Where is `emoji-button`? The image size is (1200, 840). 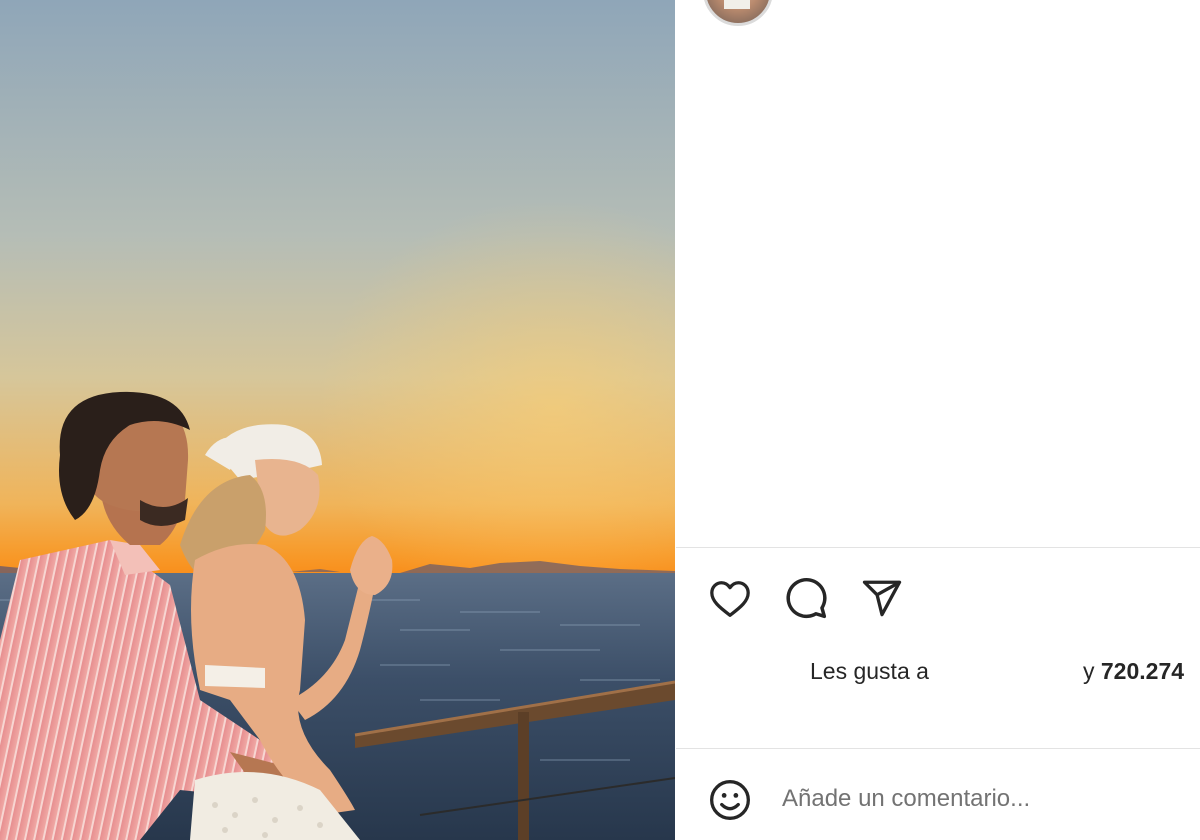
emoji-button is located at coordinates (730, 800).